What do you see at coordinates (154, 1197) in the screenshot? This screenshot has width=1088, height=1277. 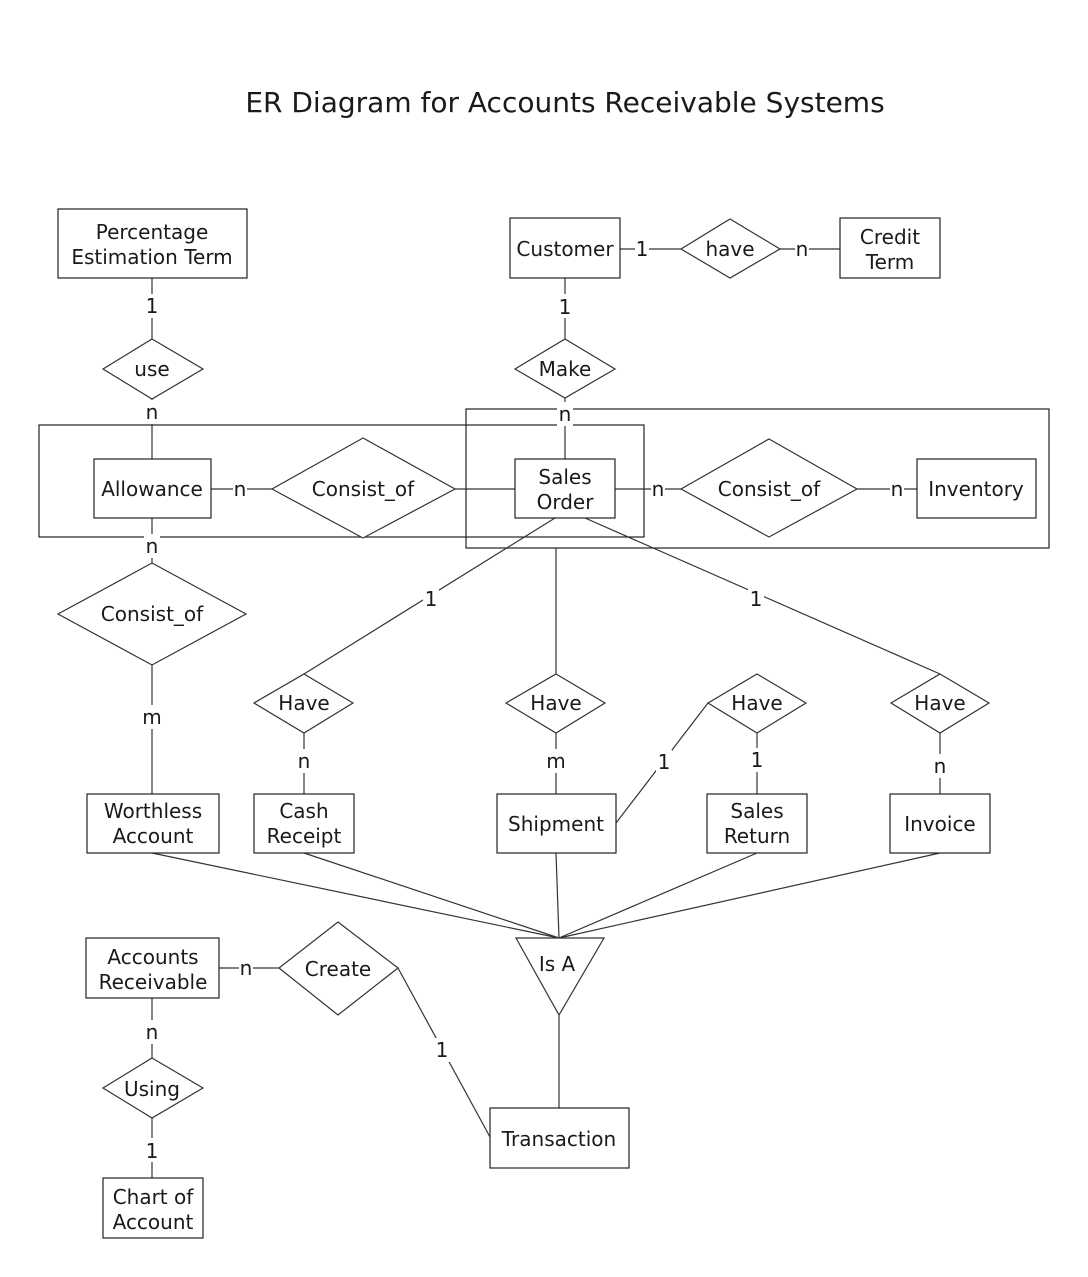 I see `svg-text: Chart of` at bounding box center [154, 1197].